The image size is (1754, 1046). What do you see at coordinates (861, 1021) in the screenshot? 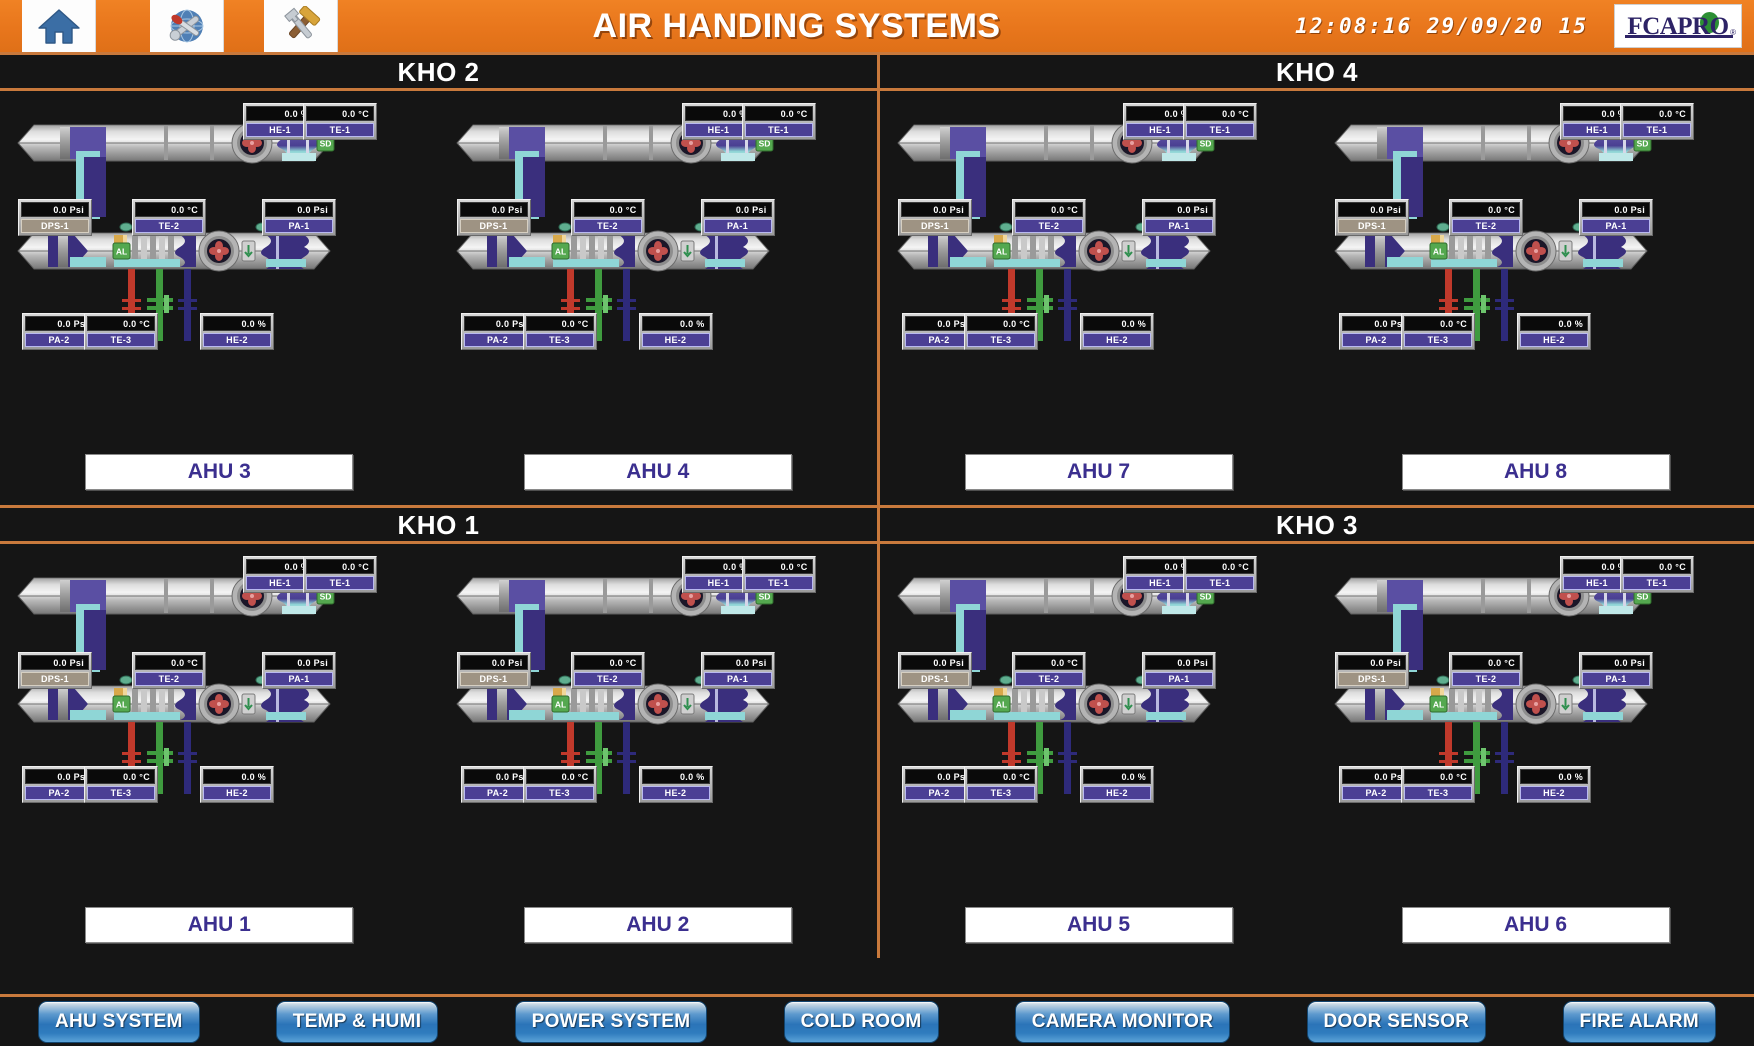
I see `nav-button-cold-room: COLD ROOM` at bounding box center [861, 1021].